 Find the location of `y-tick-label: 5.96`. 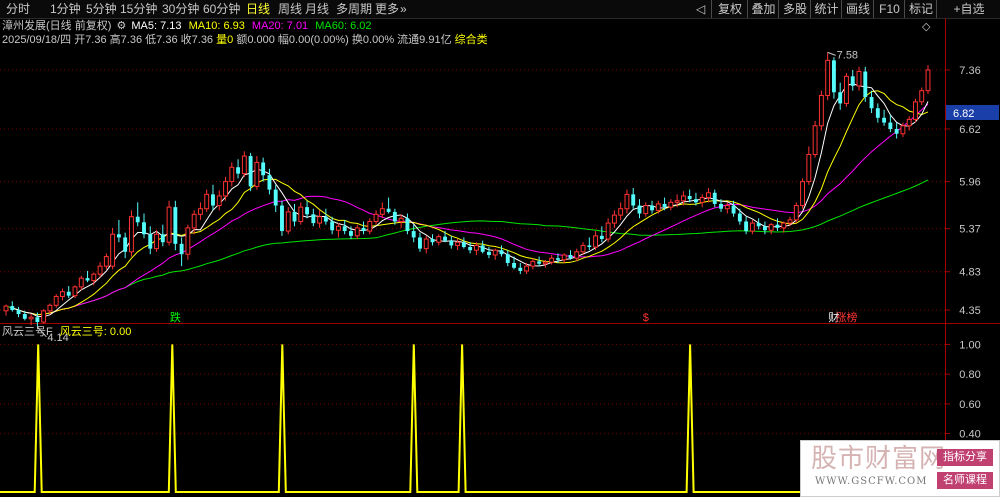

y-tick-label: 5.96 is located at coordinates (969, 183).